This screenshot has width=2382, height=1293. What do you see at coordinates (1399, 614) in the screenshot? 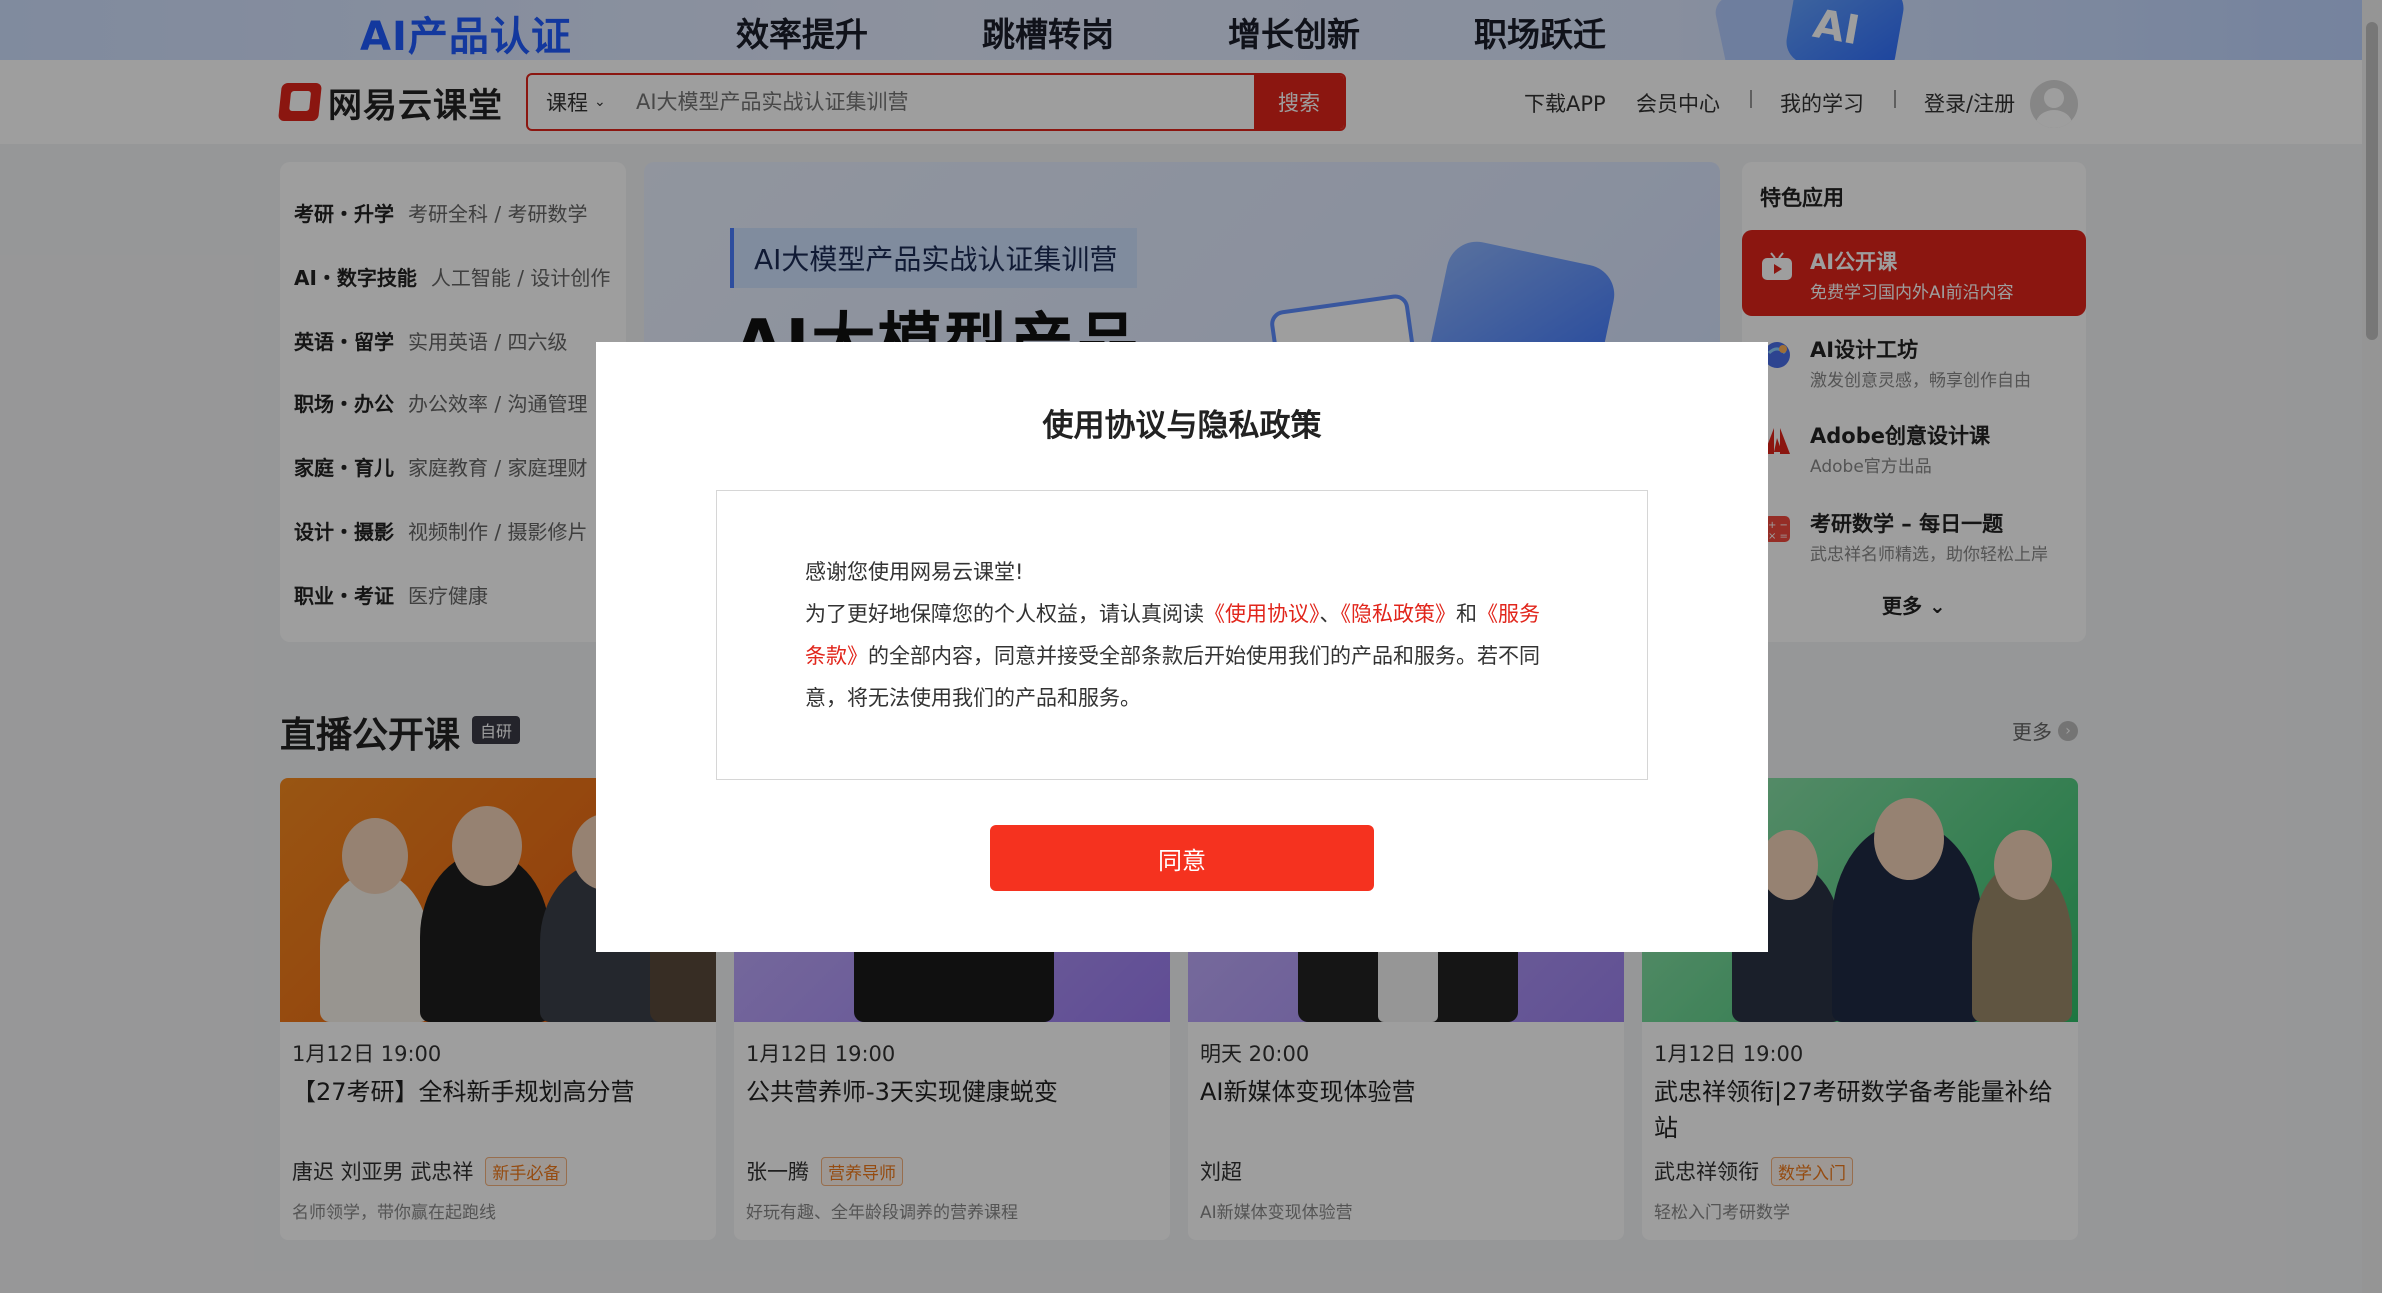
I see `privacy-policy-link: 《隐私政策》` at bounding box center [1399, 614].